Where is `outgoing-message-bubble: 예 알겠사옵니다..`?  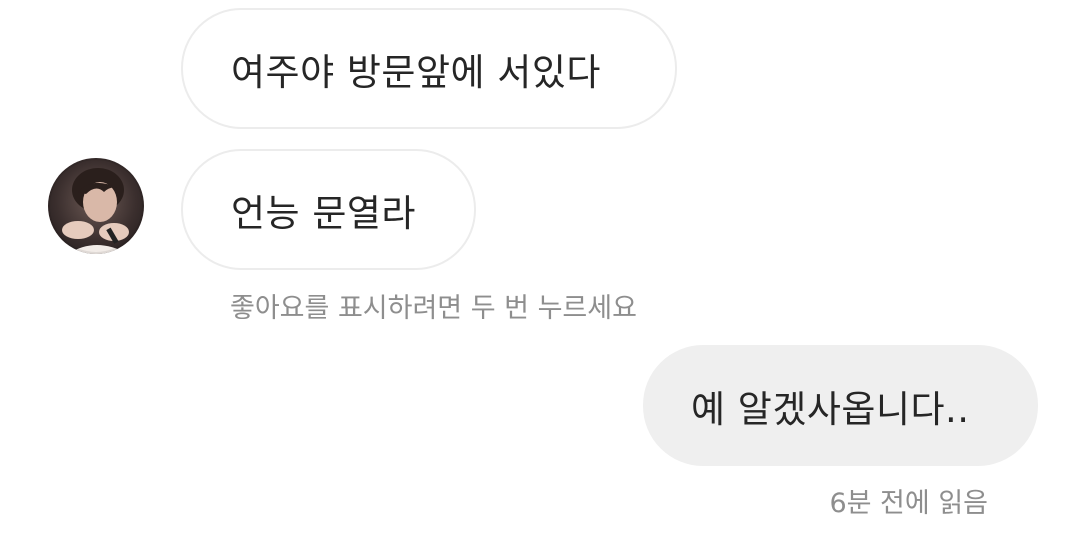
outgoing-message-bubble: 예 알겠사옵니다.. is located at coordinates (840, 405).